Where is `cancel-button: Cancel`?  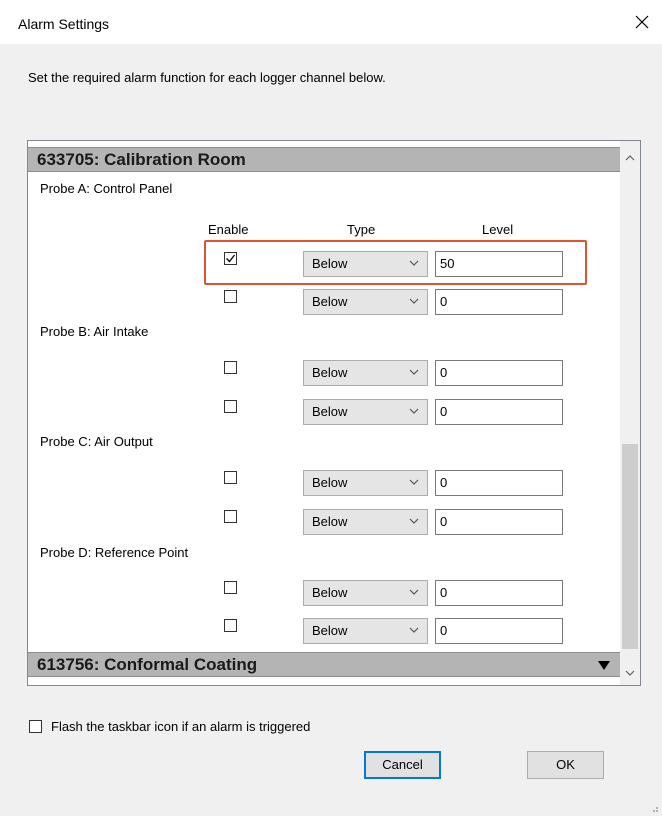
cancel-button: Cancel is located at coordinates (402, 765).